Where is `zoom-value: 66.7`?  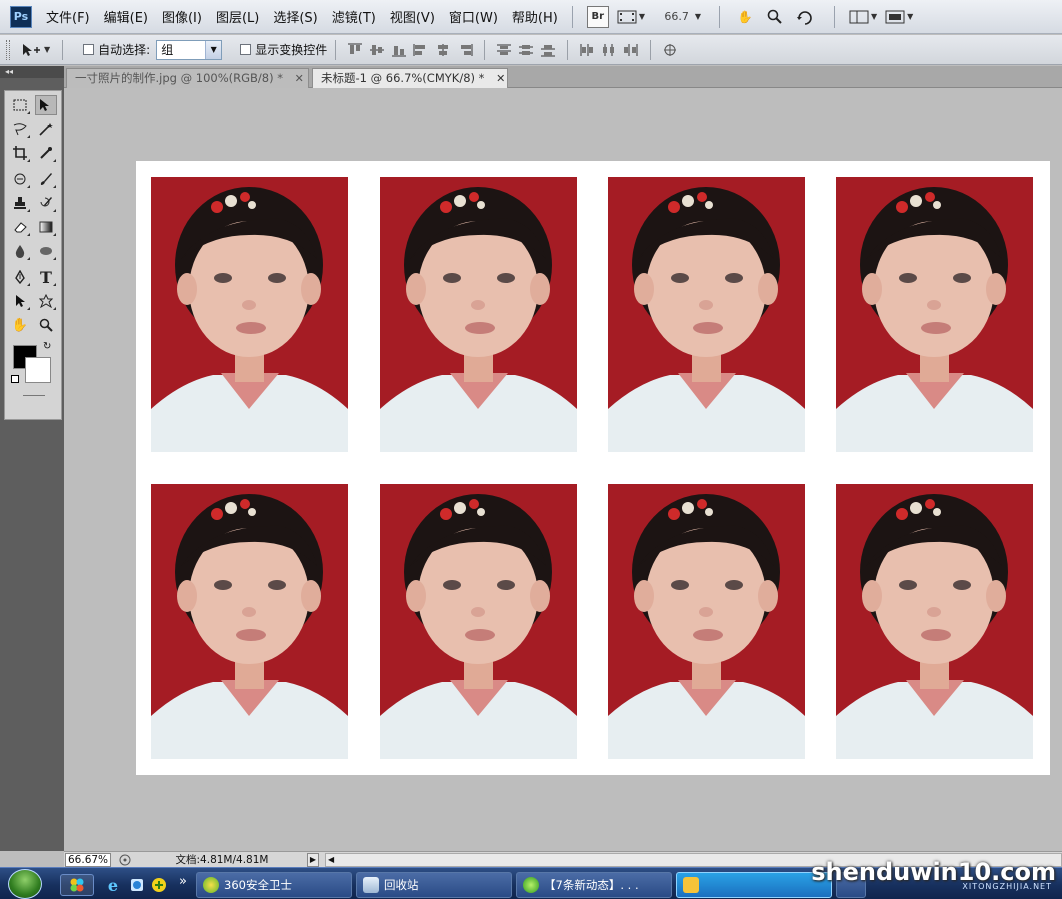
zoom-value: 66.7 is located at coordinates (676, 16).